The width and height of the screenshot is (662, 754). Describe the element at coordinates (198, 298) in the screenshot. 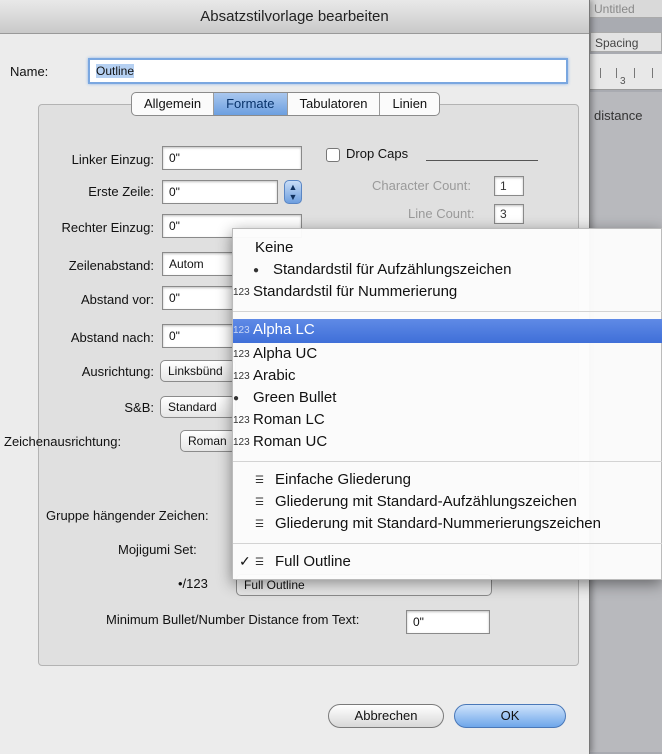

I see `abstand-vor-input: 0"` at that location.